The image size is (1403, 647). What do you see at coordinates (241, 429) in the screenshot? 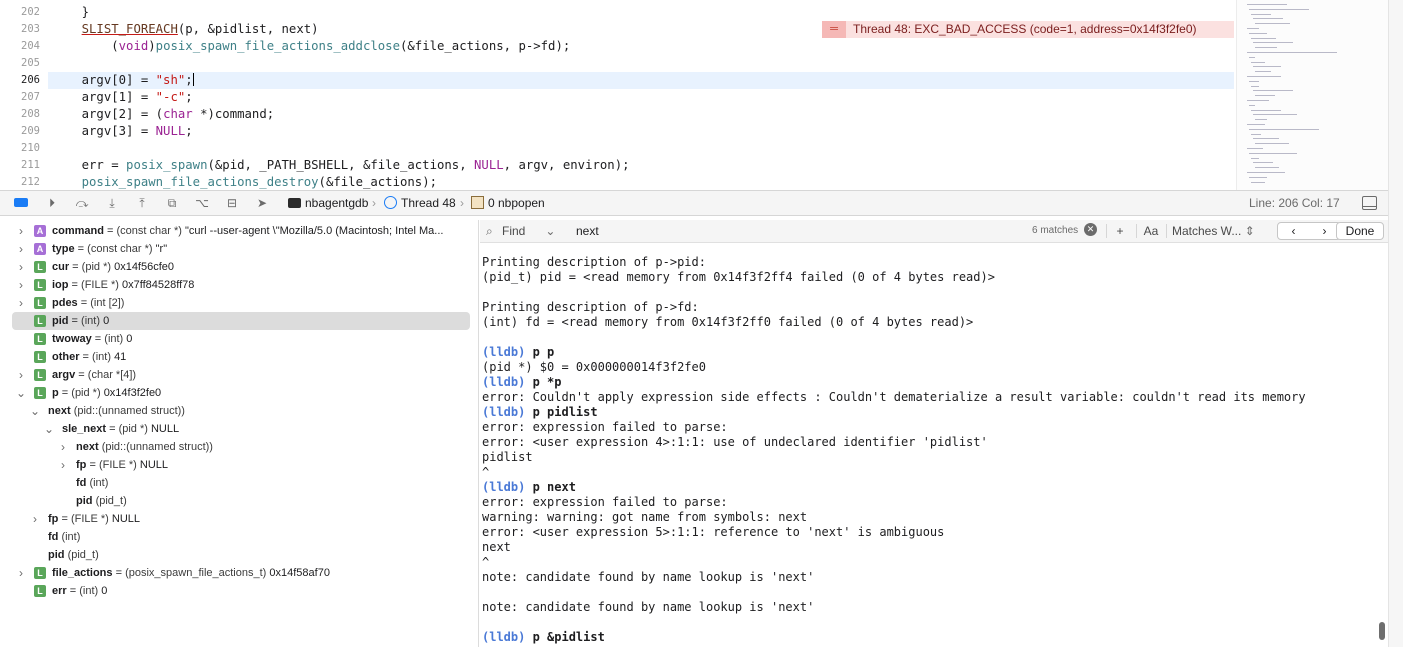
I see `variable-row: ⌄ sle_next = (pid *) NULL` at bounding box center [241, 429].